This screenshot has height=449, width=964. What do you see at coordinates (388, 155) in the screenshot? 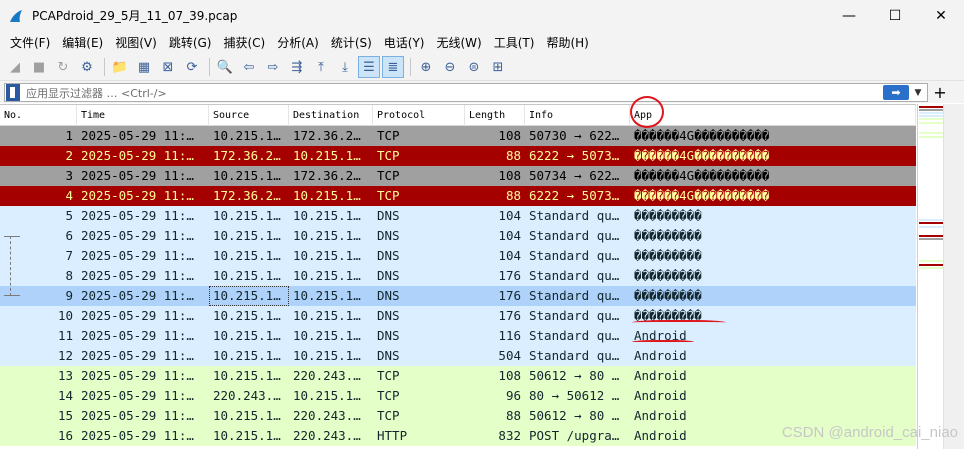
I see `cell-protocol: TCP` at bounding box center [388, 155].